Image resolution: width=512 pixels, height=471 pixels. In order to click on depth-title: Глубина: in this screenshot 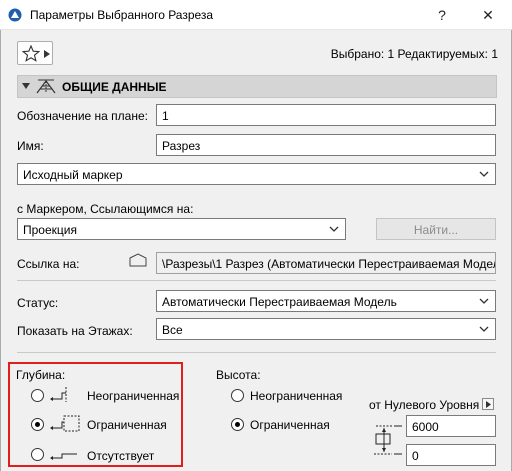, I will do `click(41, 375)`.